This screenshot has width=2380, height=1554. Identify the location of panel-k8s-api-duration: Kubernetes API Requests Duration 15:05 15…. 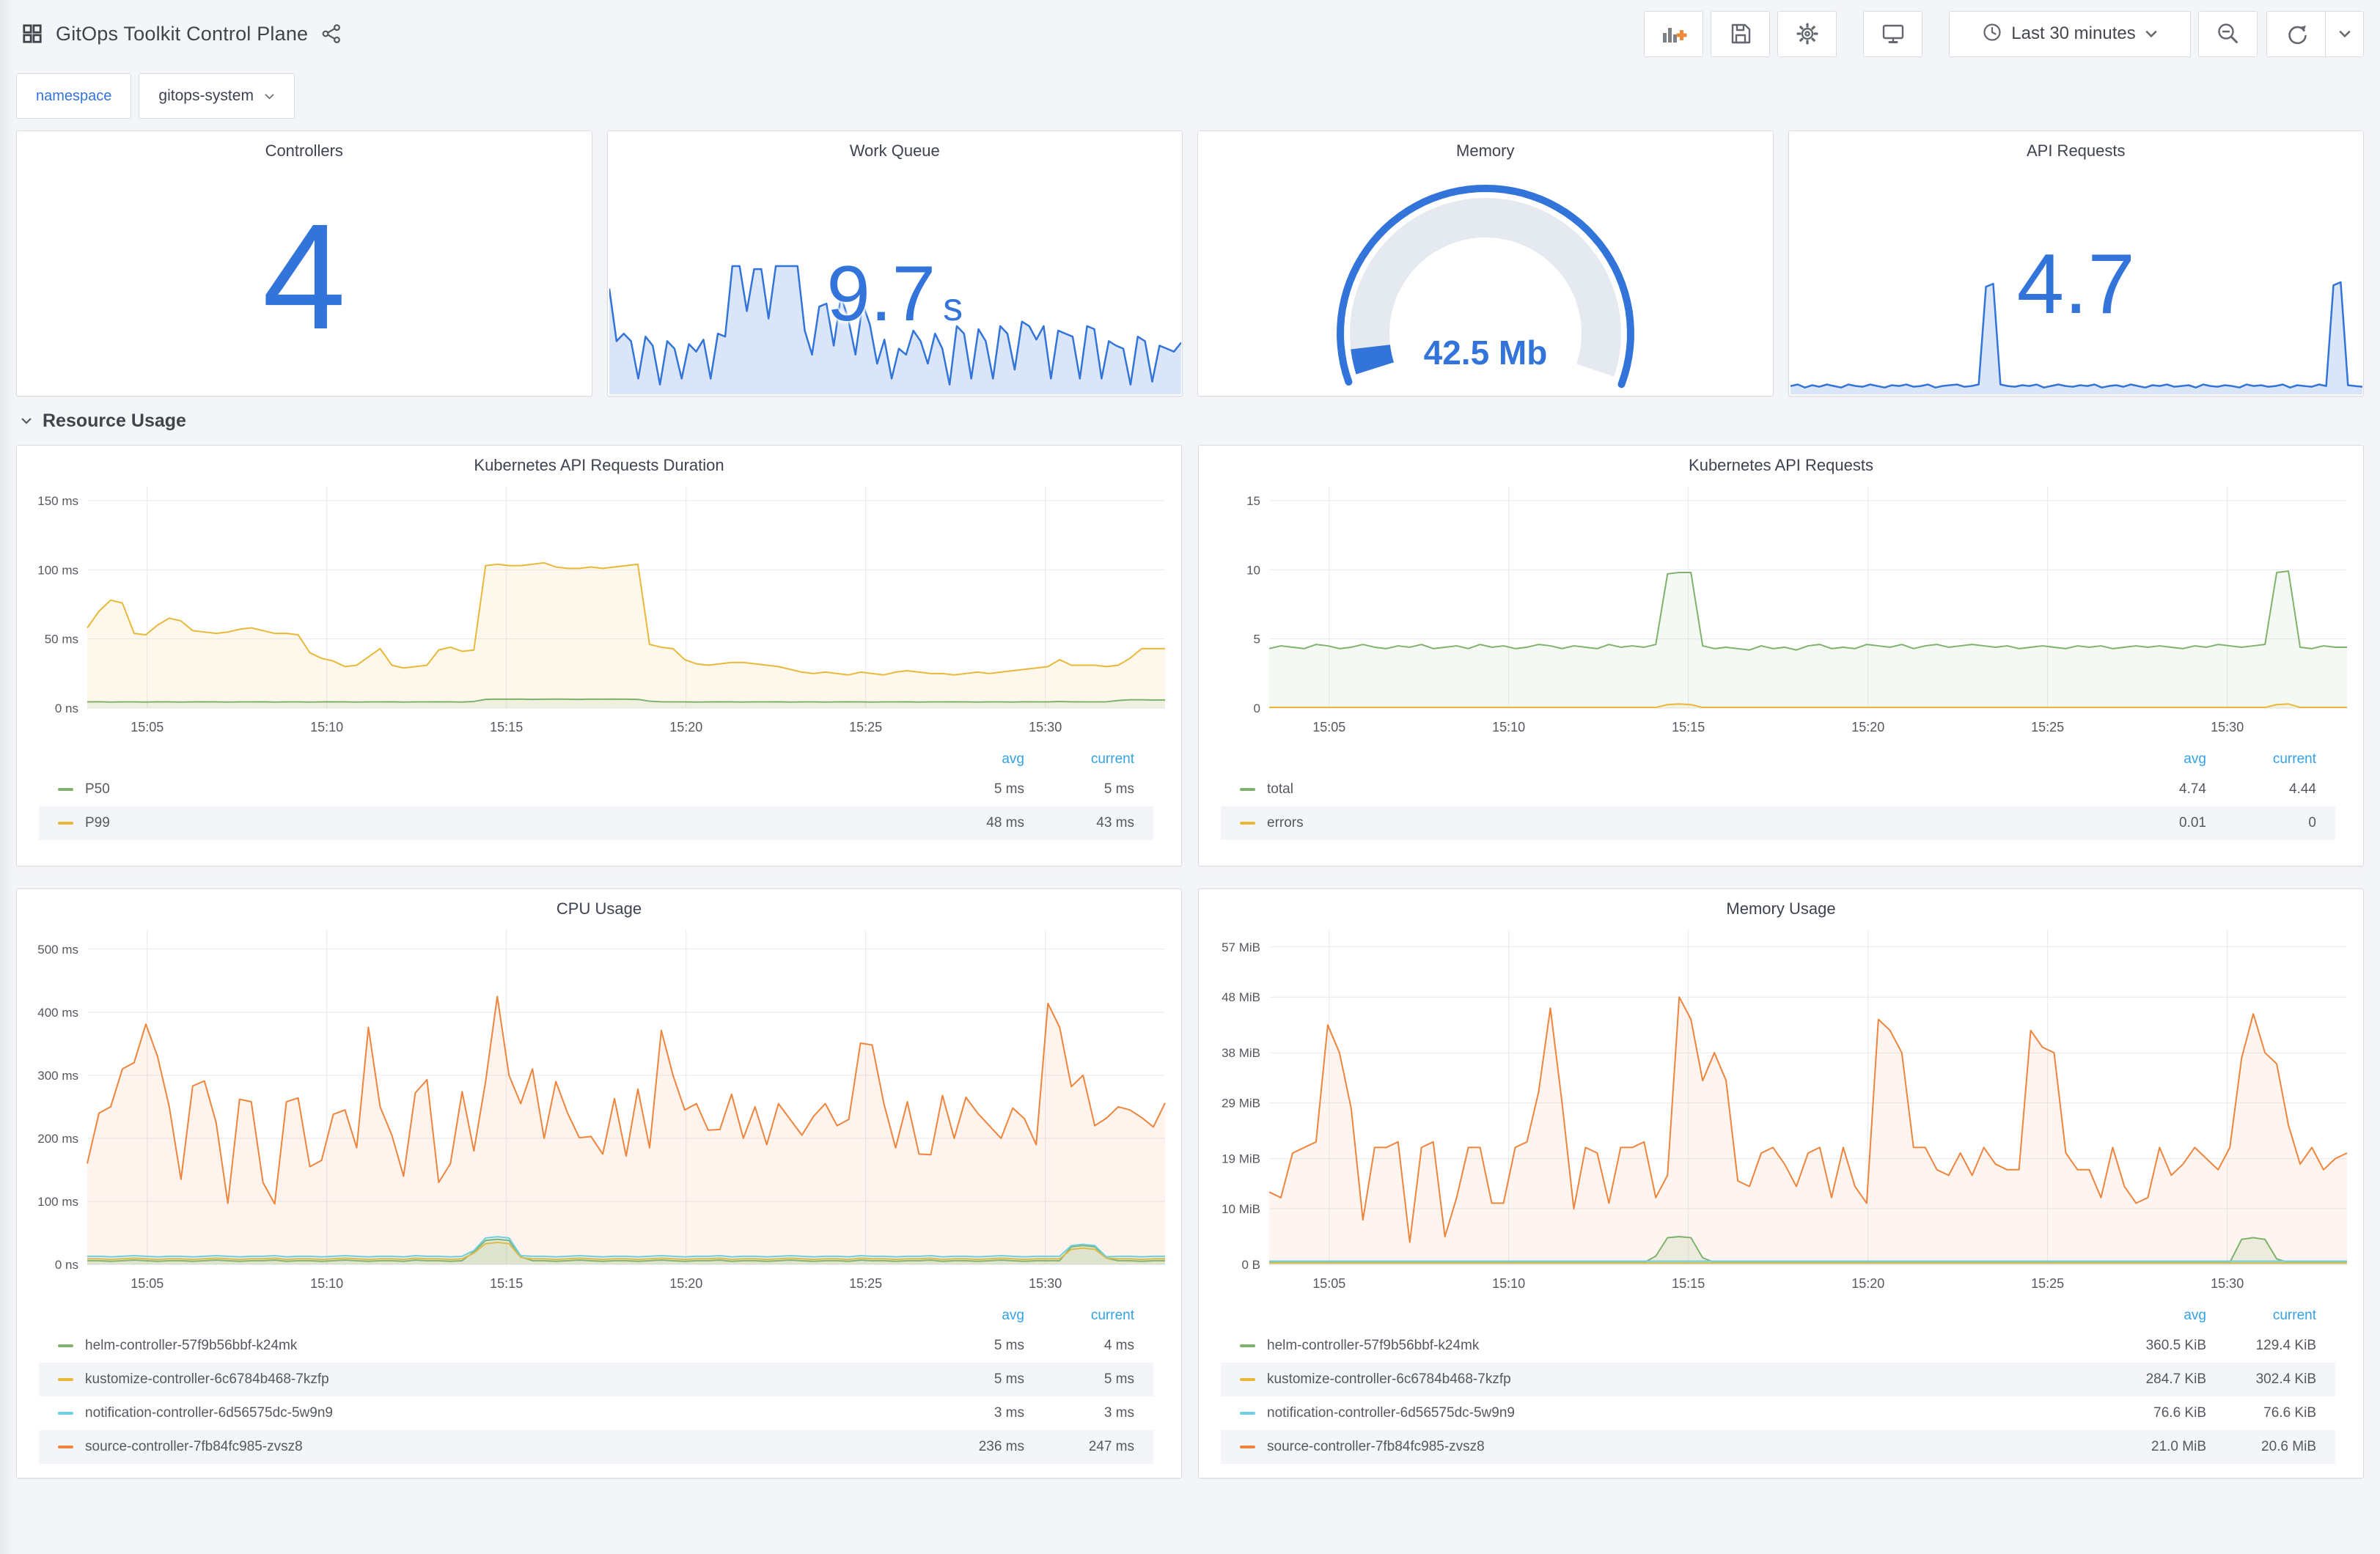
(599, 655).